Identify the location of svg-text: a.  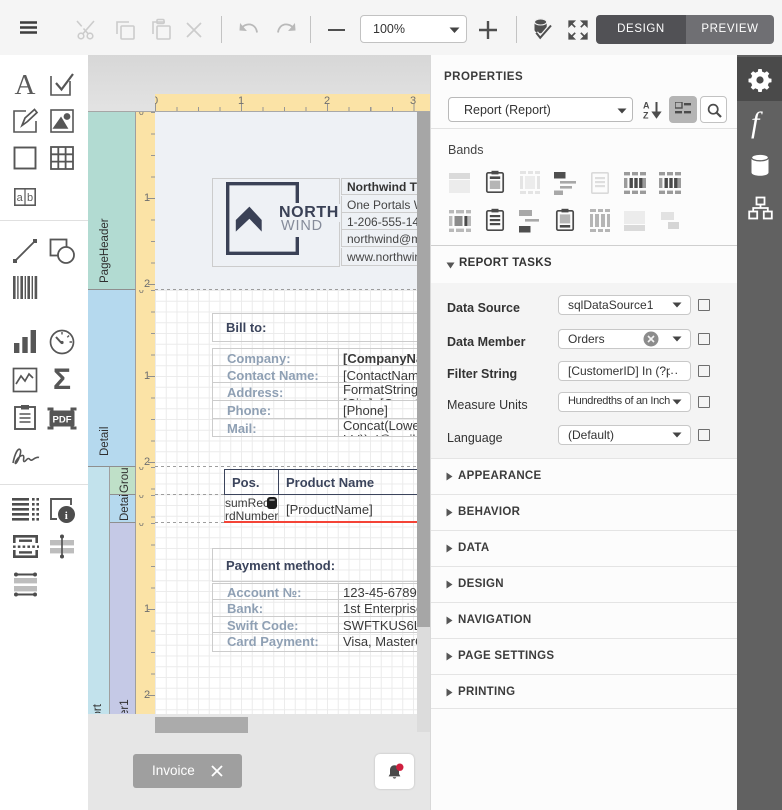
(20, 198).